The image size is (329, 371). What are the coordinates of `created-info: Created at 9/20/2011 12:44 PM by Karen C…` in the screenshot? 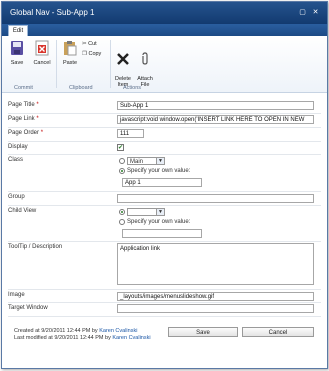 It's located at (76, 331).